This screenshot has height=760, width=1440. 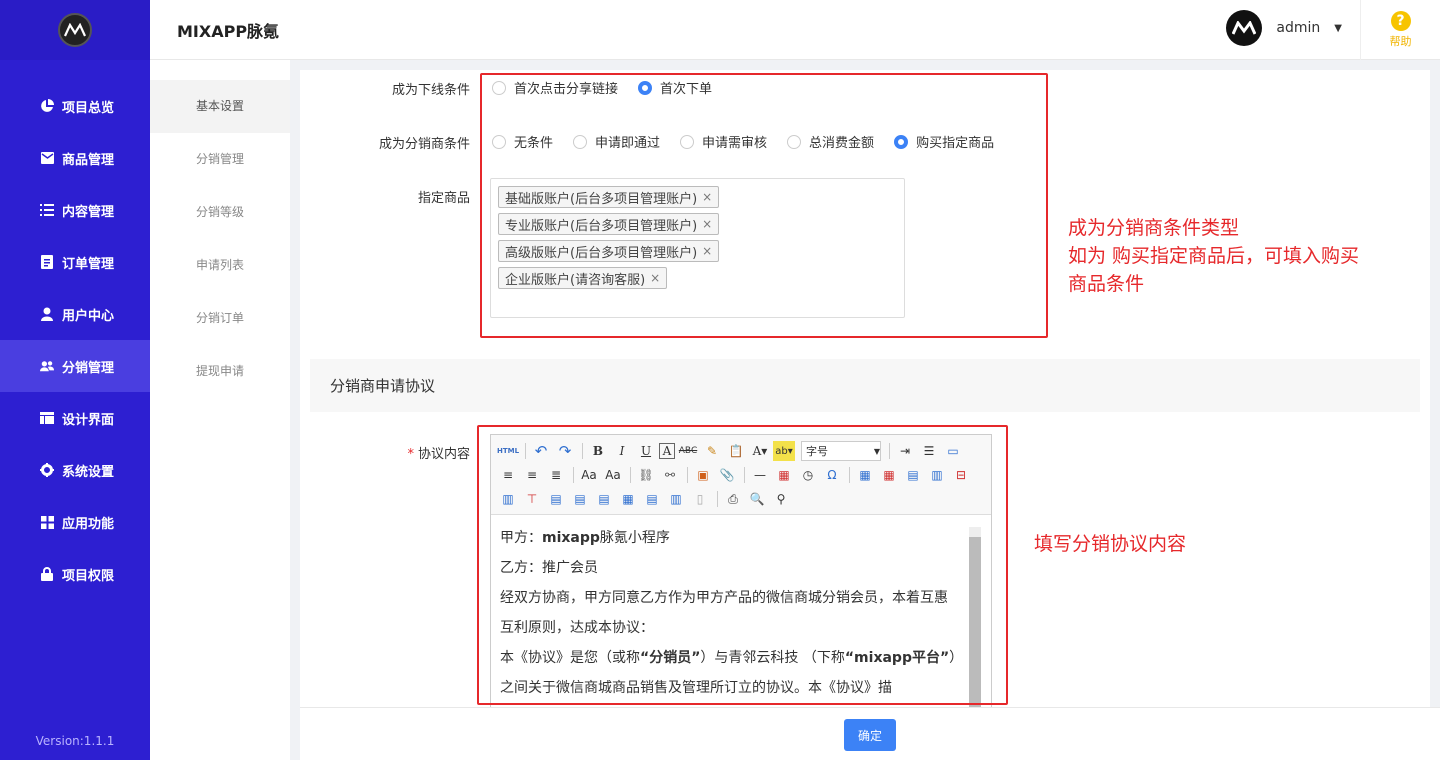 What do you see at coordinates (865, 385) in the screenshot?
I see `agreement-section-header: 分销商申请协议` at bounding box center [865, 385].